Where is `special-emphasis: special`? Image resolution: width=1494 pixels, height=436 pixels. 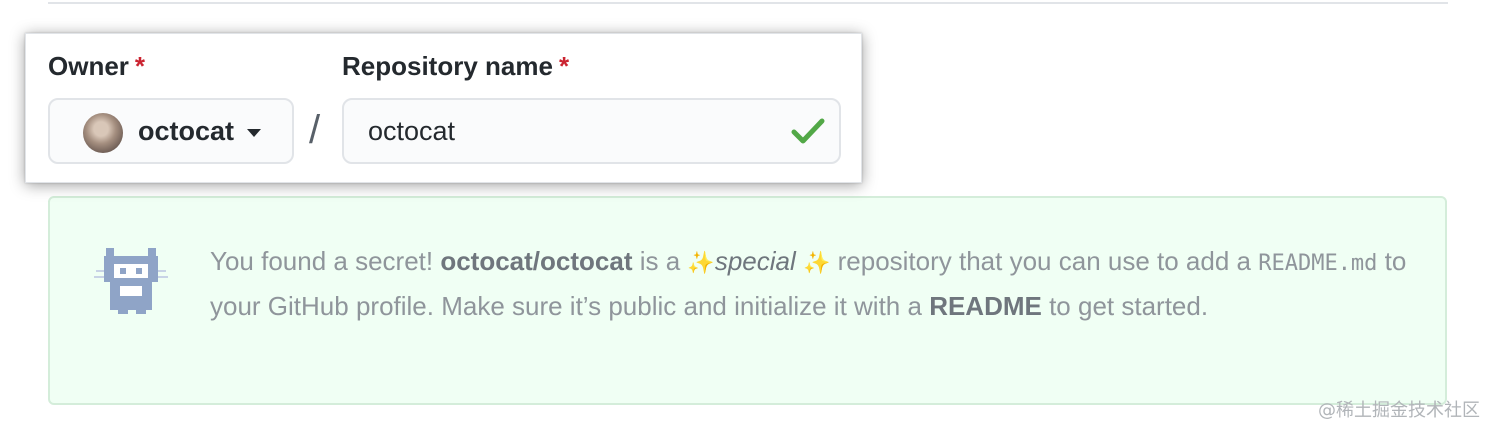
special-emphasis: special is located at coordinates (755, 261).